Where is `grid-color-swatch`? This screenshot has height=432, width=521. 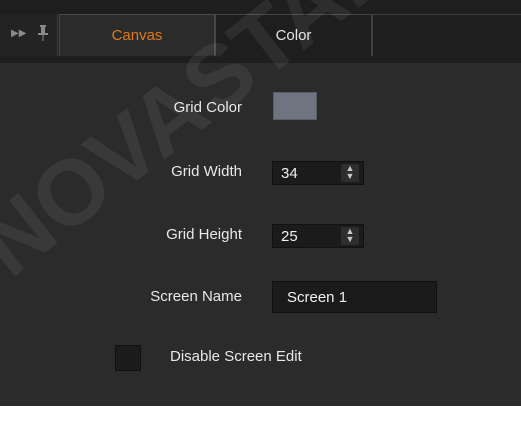 grid-color-swatch is located at coordinates (295, 106).